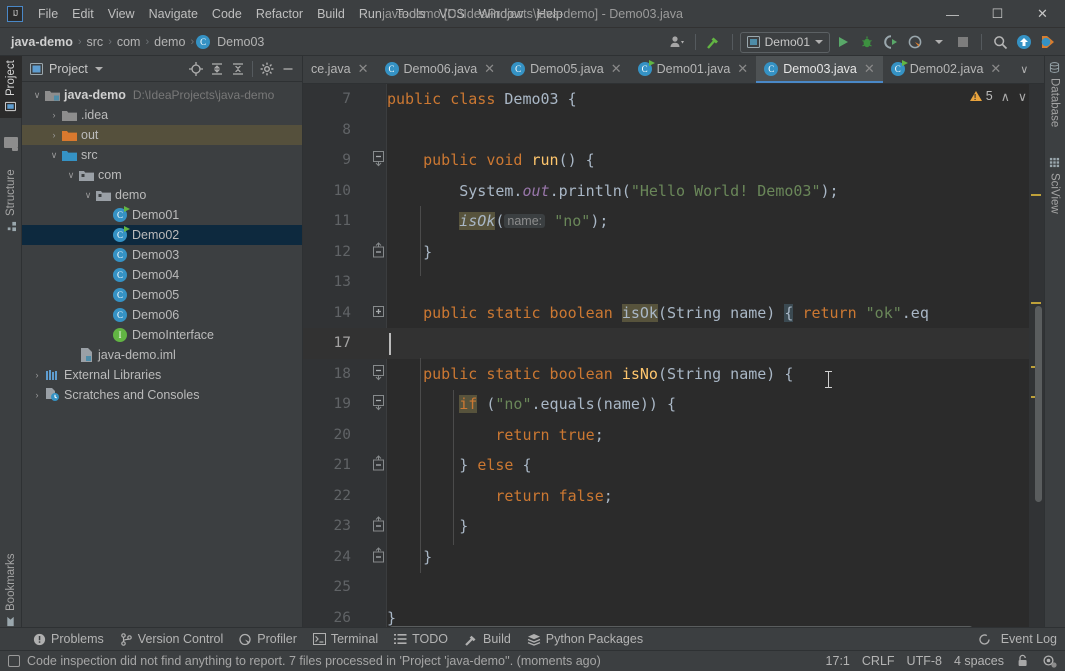 The image size is (1065, 671). Describe the element at coordinates (550, 14) in the screenshot. I see `menu-item-help: Help` at that location.